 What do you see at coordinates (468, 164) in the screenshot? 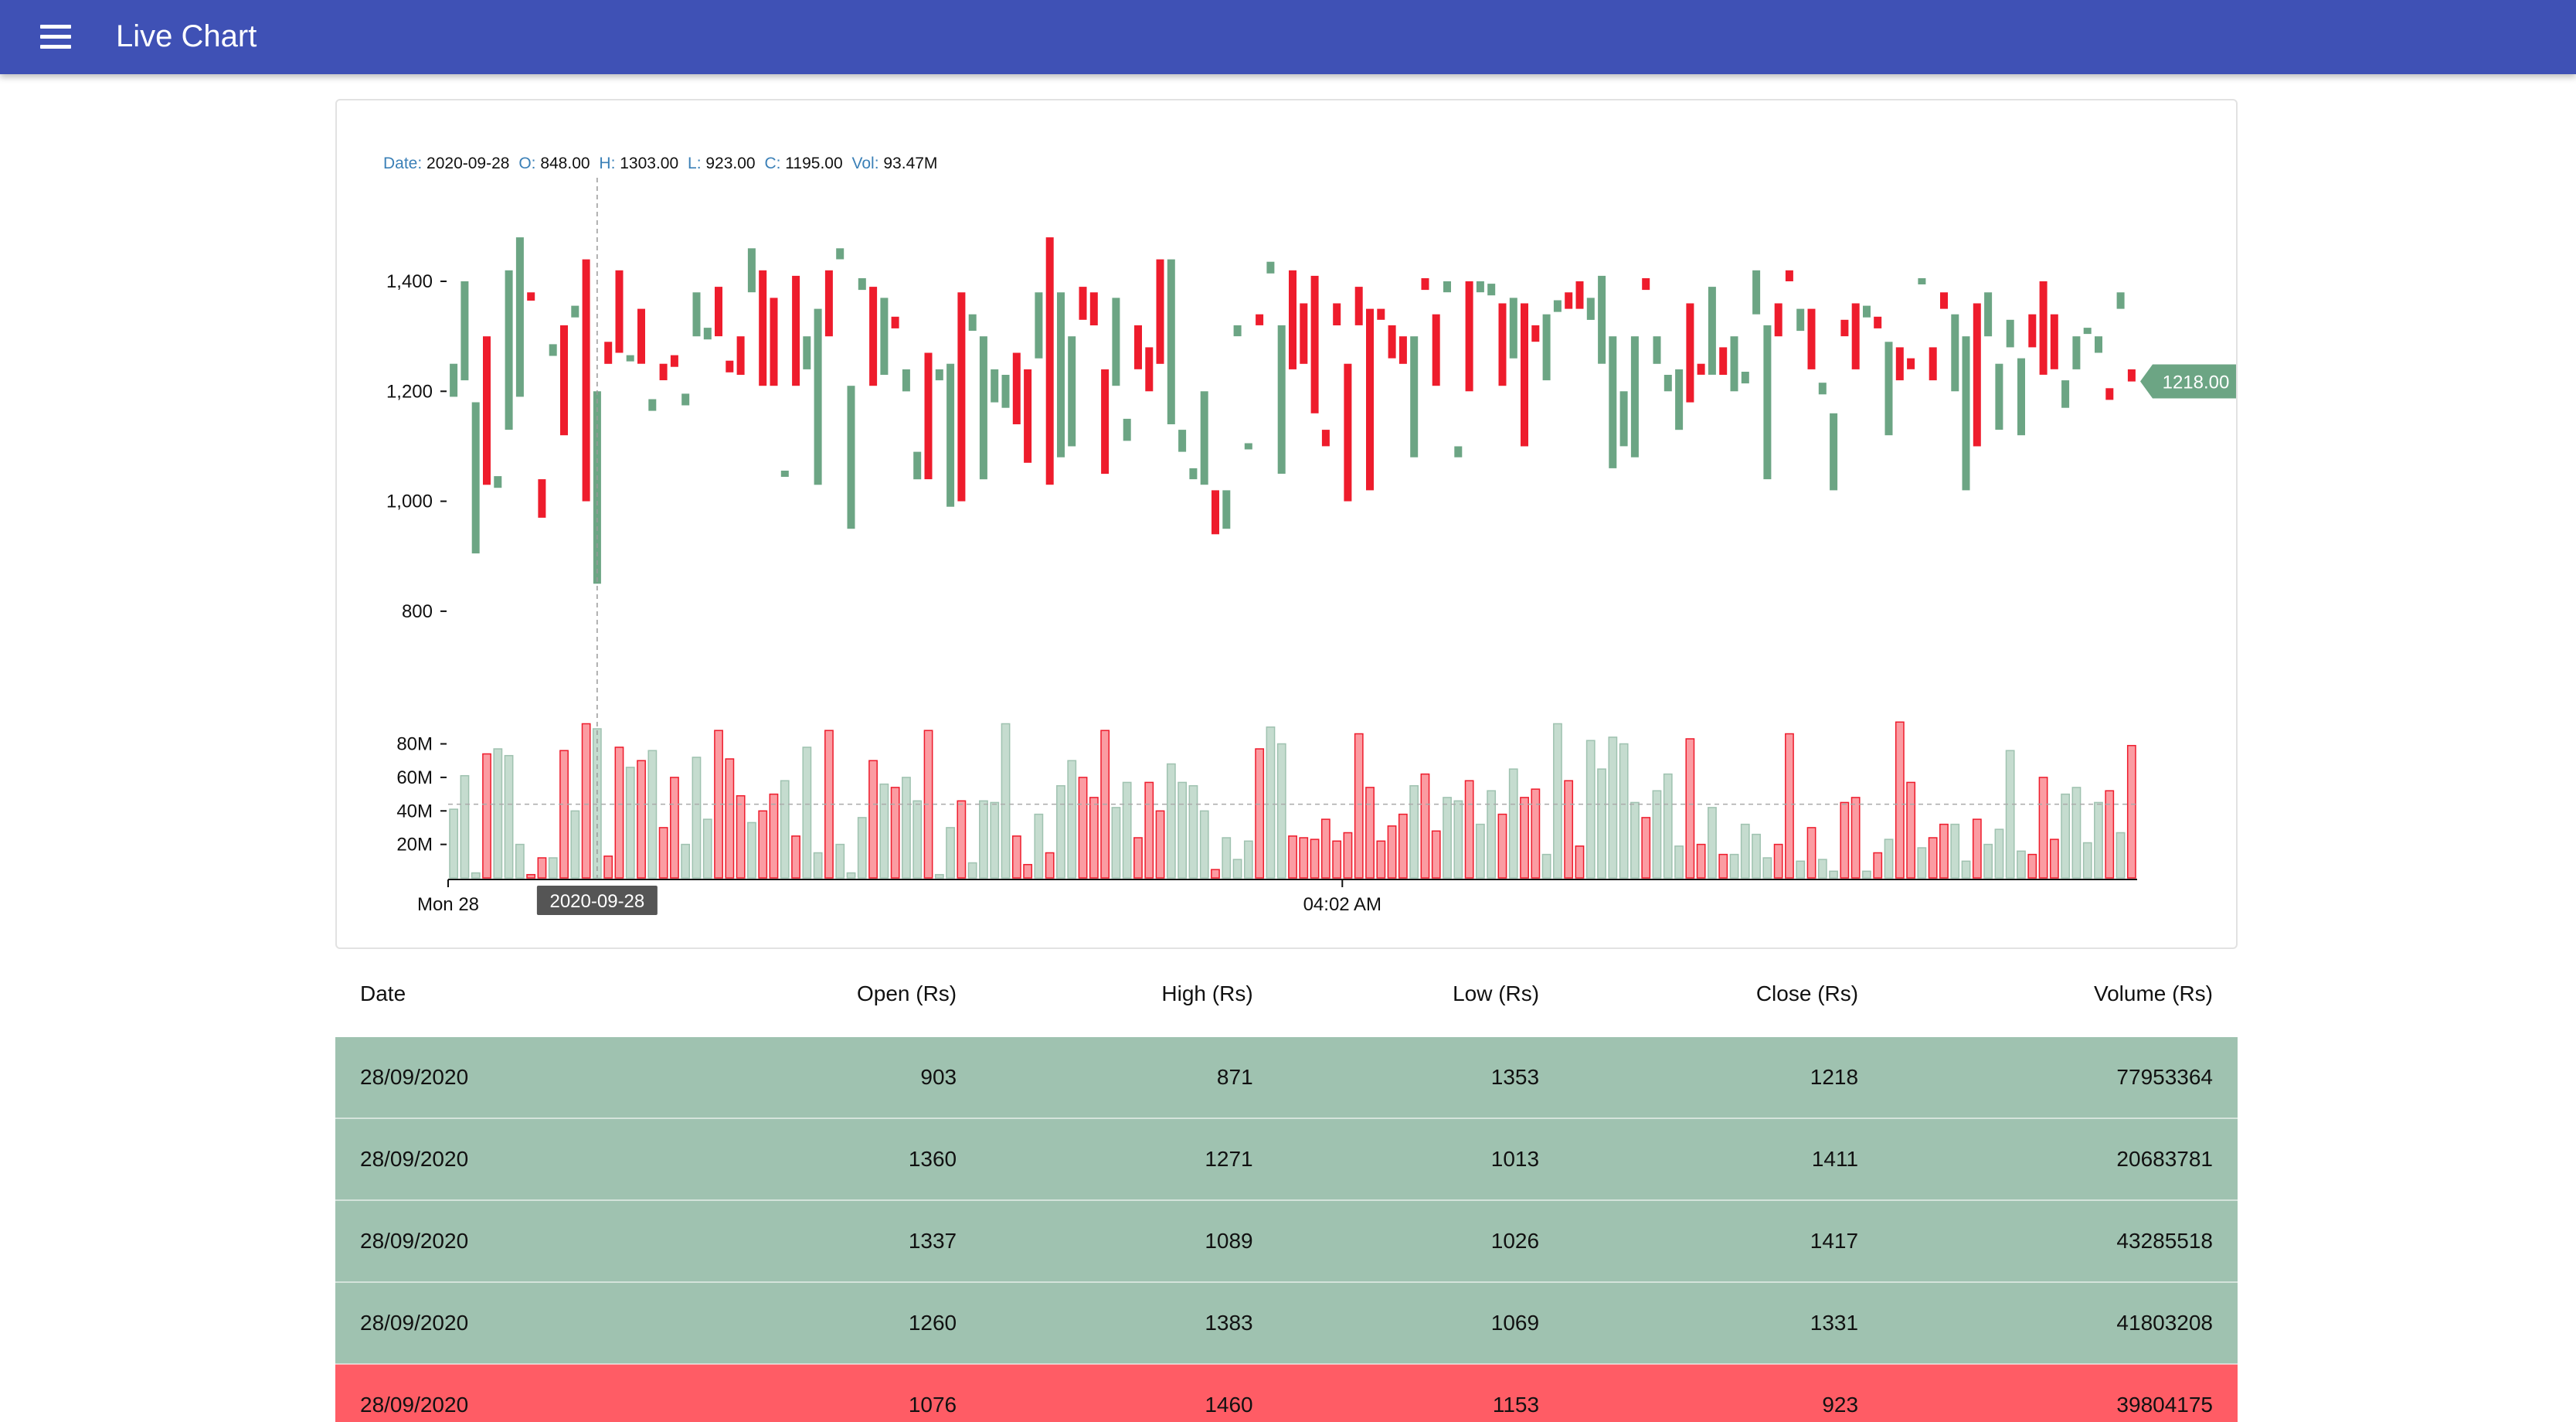
I see `readout-date: 2020-09-28` at bounding box center [468, 164].